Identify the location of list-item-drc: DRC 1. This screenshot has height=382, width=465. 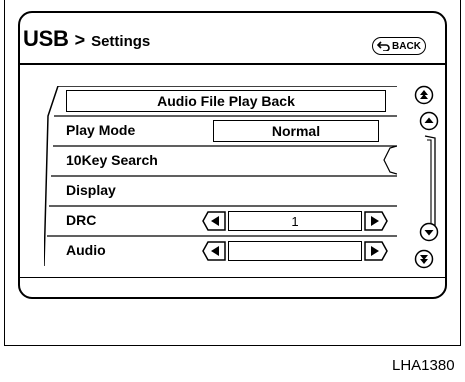
(220, 221).